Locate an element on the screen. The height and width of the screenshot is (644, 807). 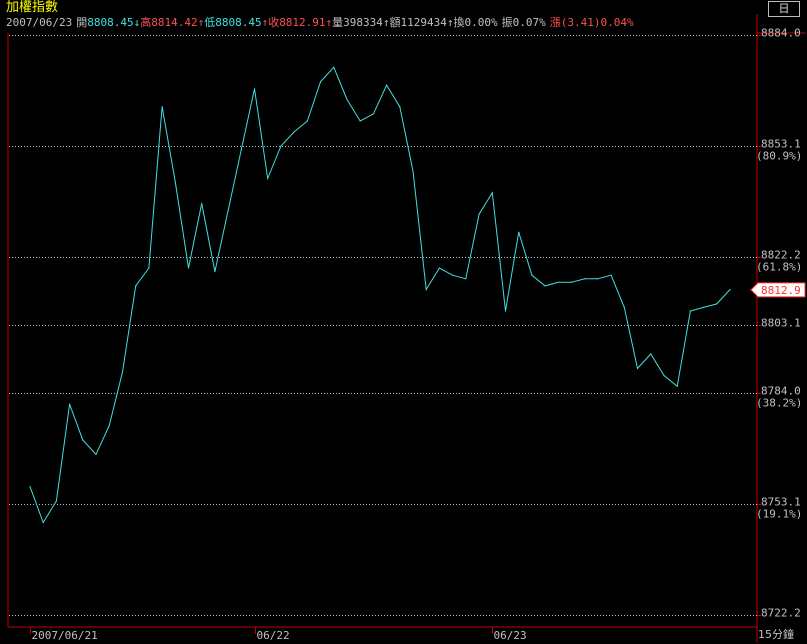
x-tick-label: 2007/06/21 is located at coordinates (65, 635).